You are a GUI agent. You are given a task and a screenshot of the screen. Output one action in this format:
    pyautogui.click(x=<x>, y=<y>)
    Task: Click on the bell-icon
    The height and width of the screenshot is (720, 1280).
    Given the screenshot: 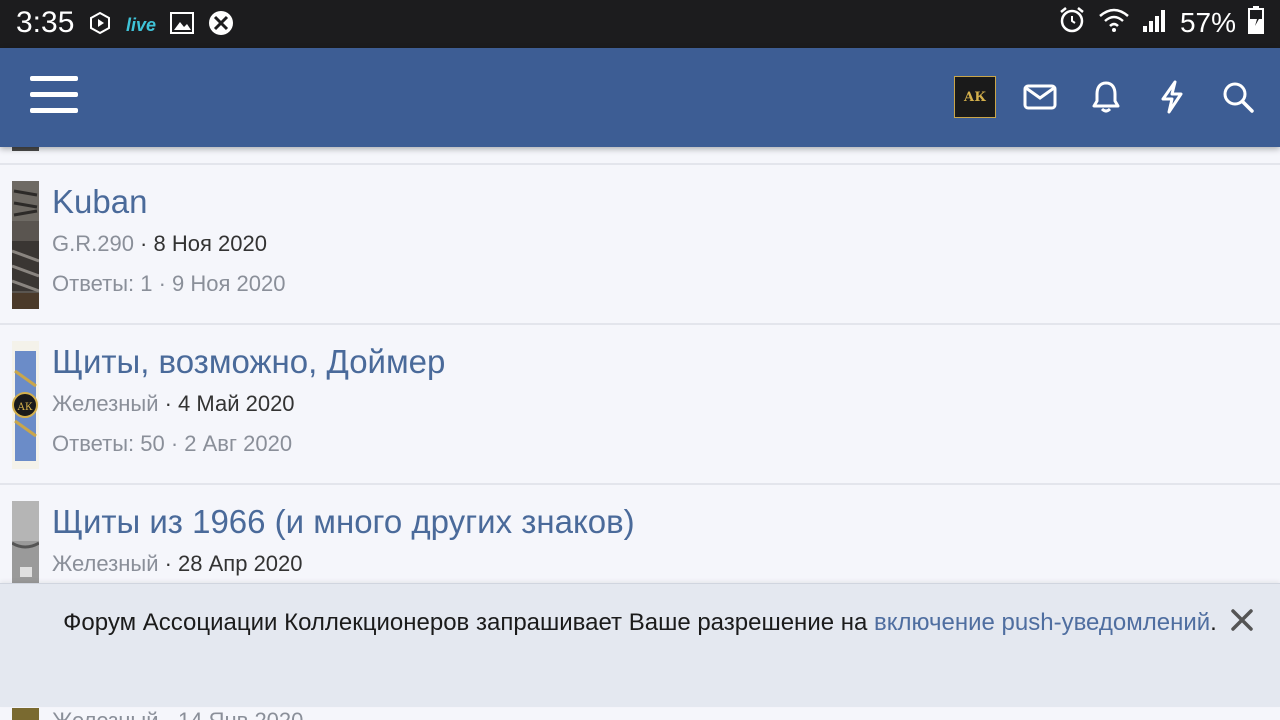 What is the action you would take?
    pyautogui.click(x=1106, y=97)
    